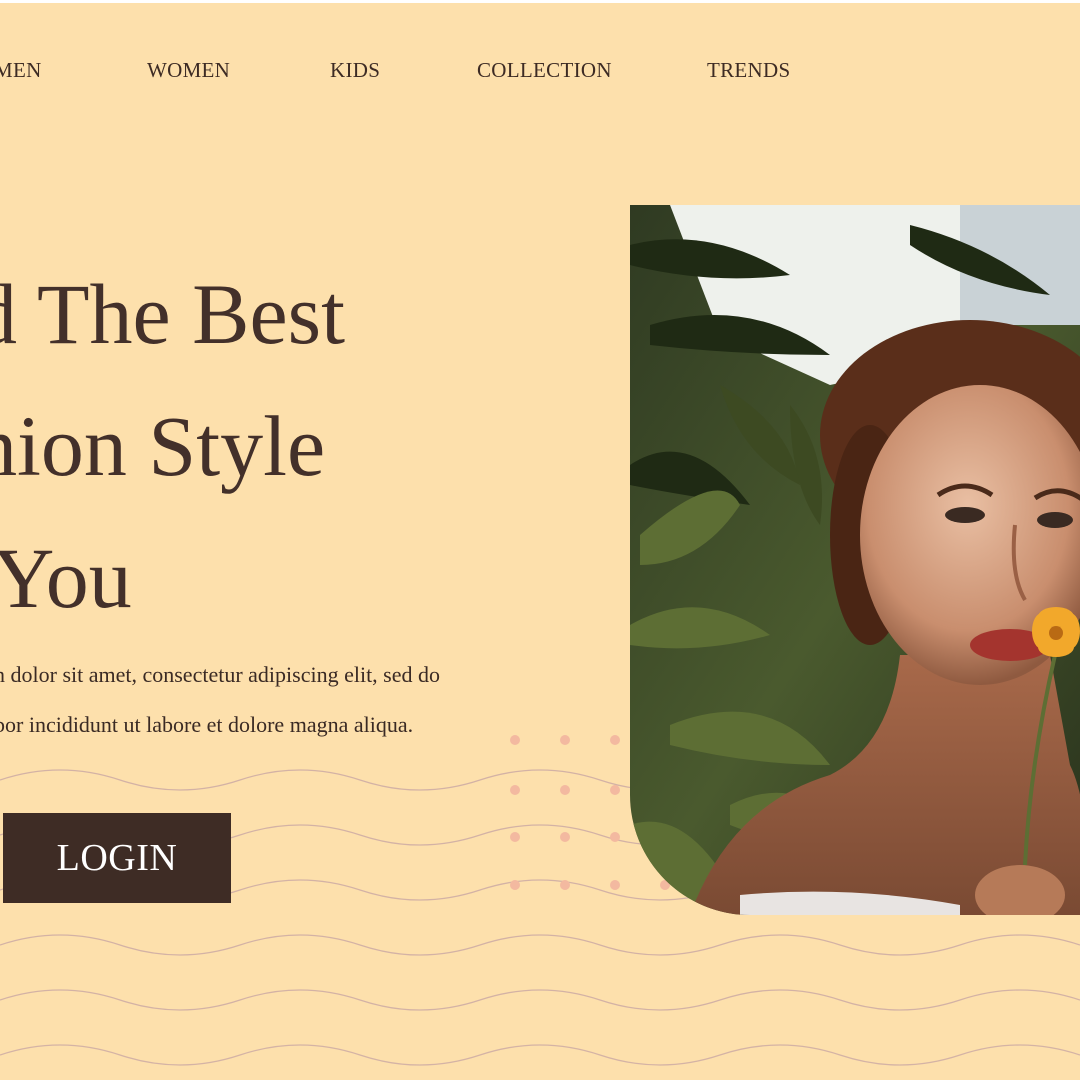 This screenshot has width=1080, height=1080. Describe the element at coordinates (544, 70) in the screenshot. I see `nav-item-collection: COLLECTION` at that location.